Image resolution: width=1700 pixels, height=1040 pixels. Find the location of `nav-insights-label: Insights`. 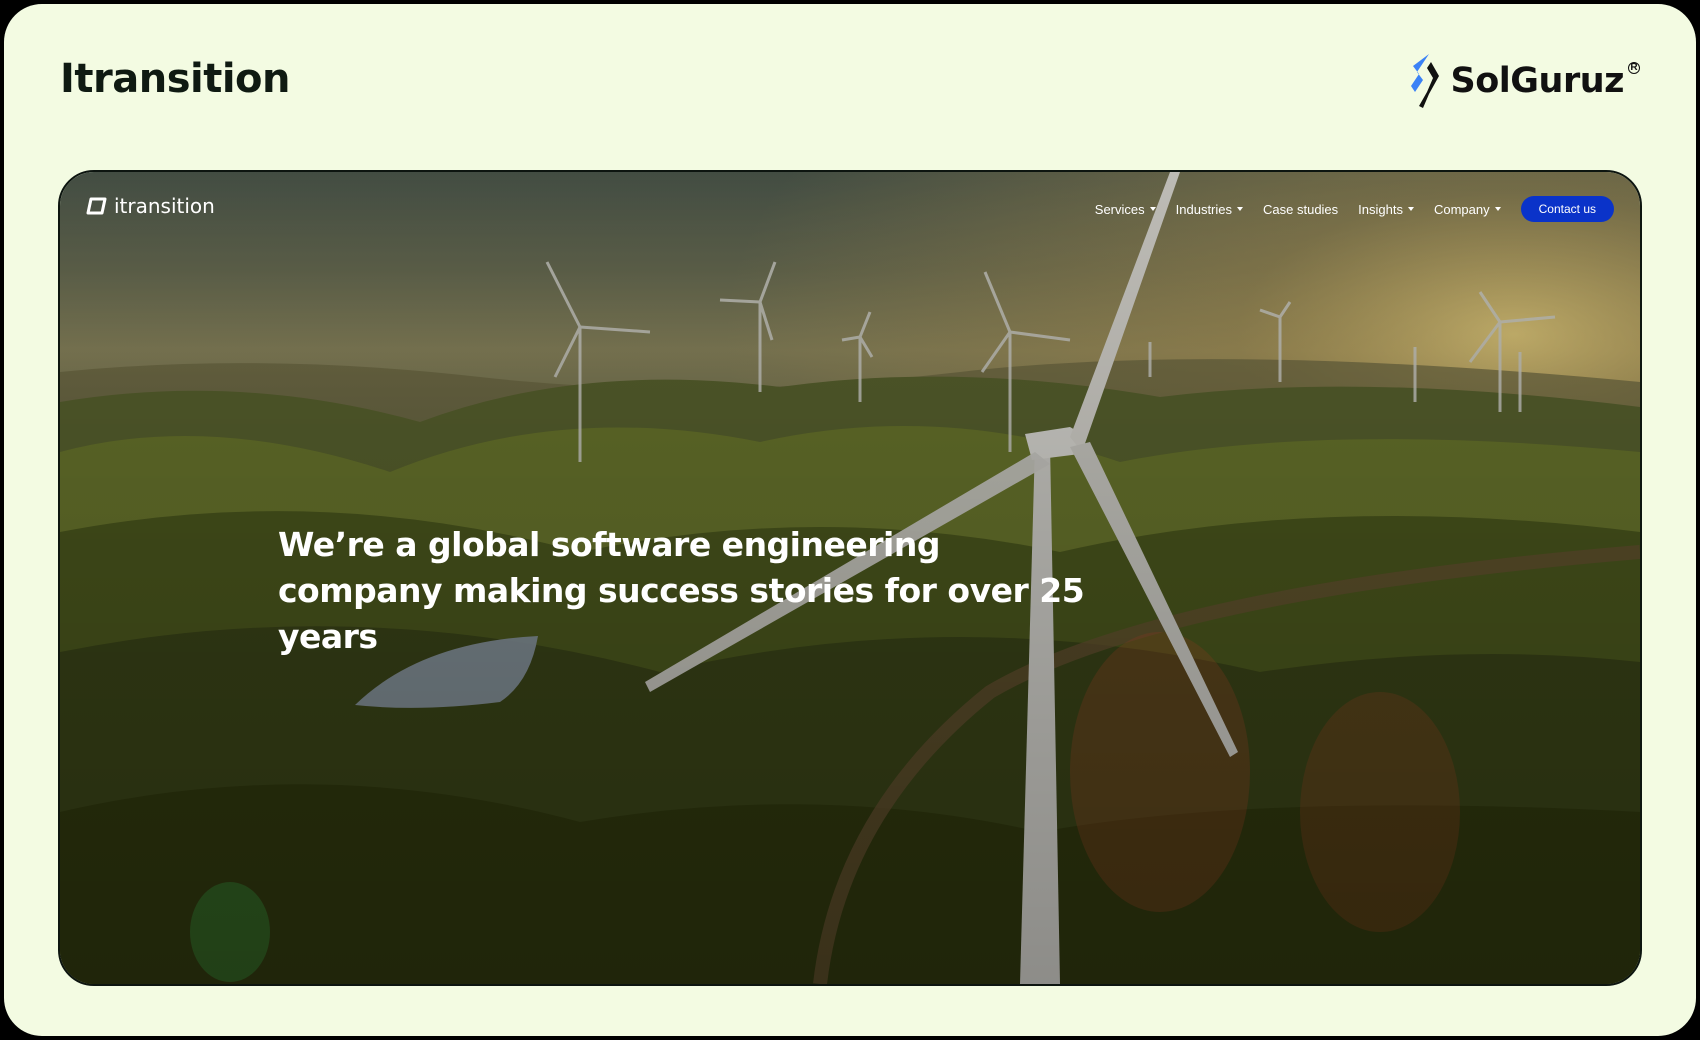

nav-insights-label: Insights is located at coordinates (1380, 209).